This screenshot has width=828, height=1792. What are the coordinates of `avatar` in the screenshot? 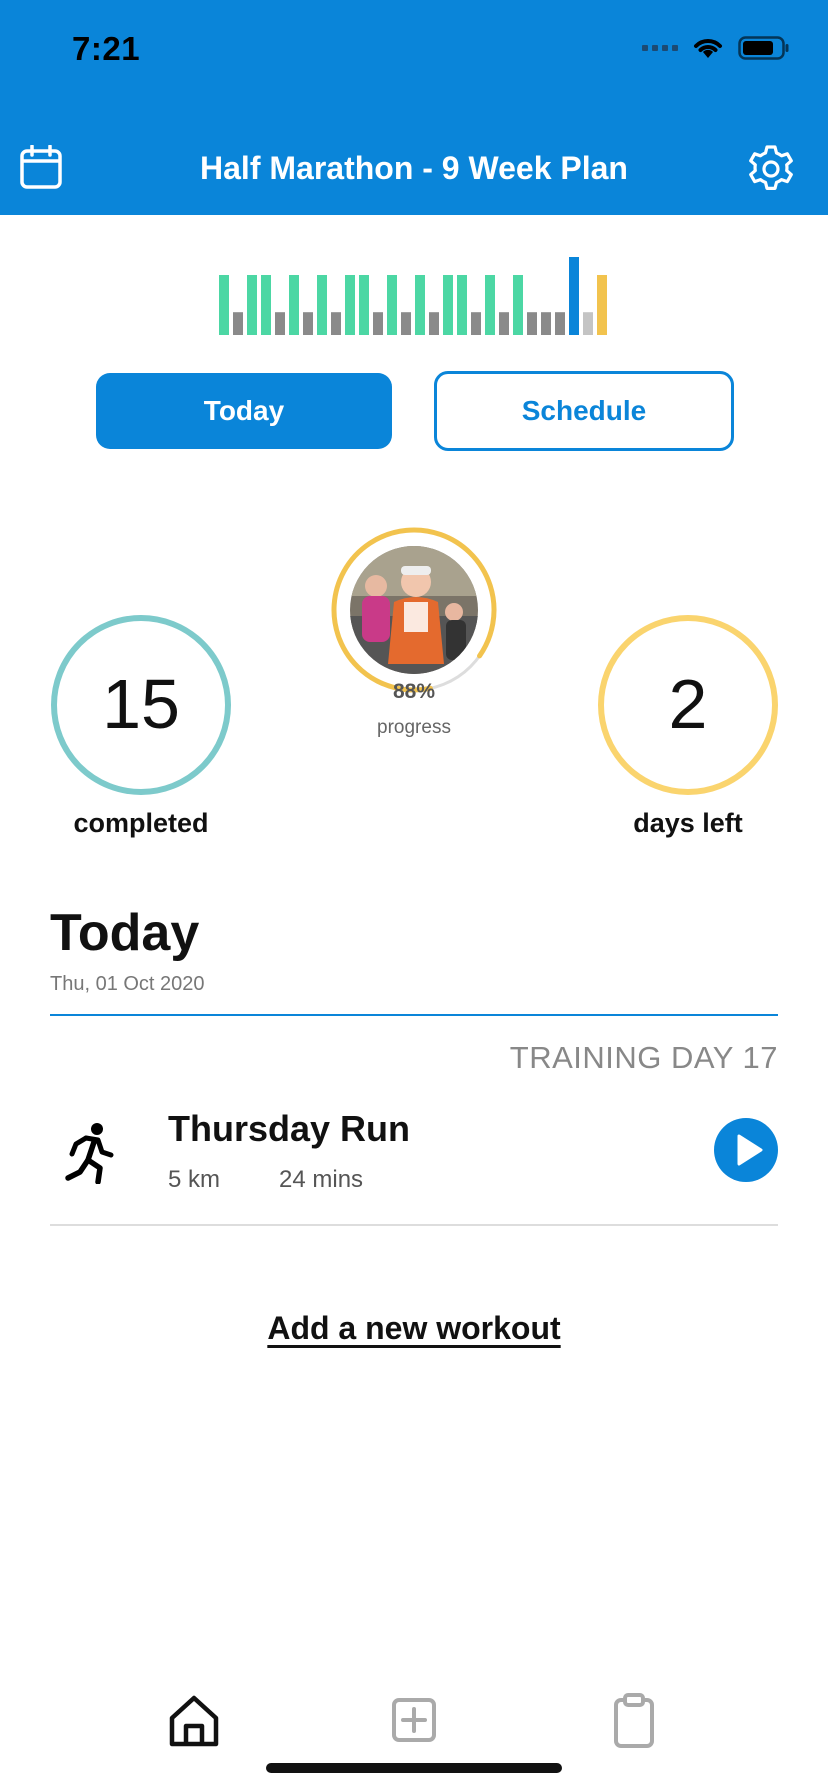 It's located at (414, 610).